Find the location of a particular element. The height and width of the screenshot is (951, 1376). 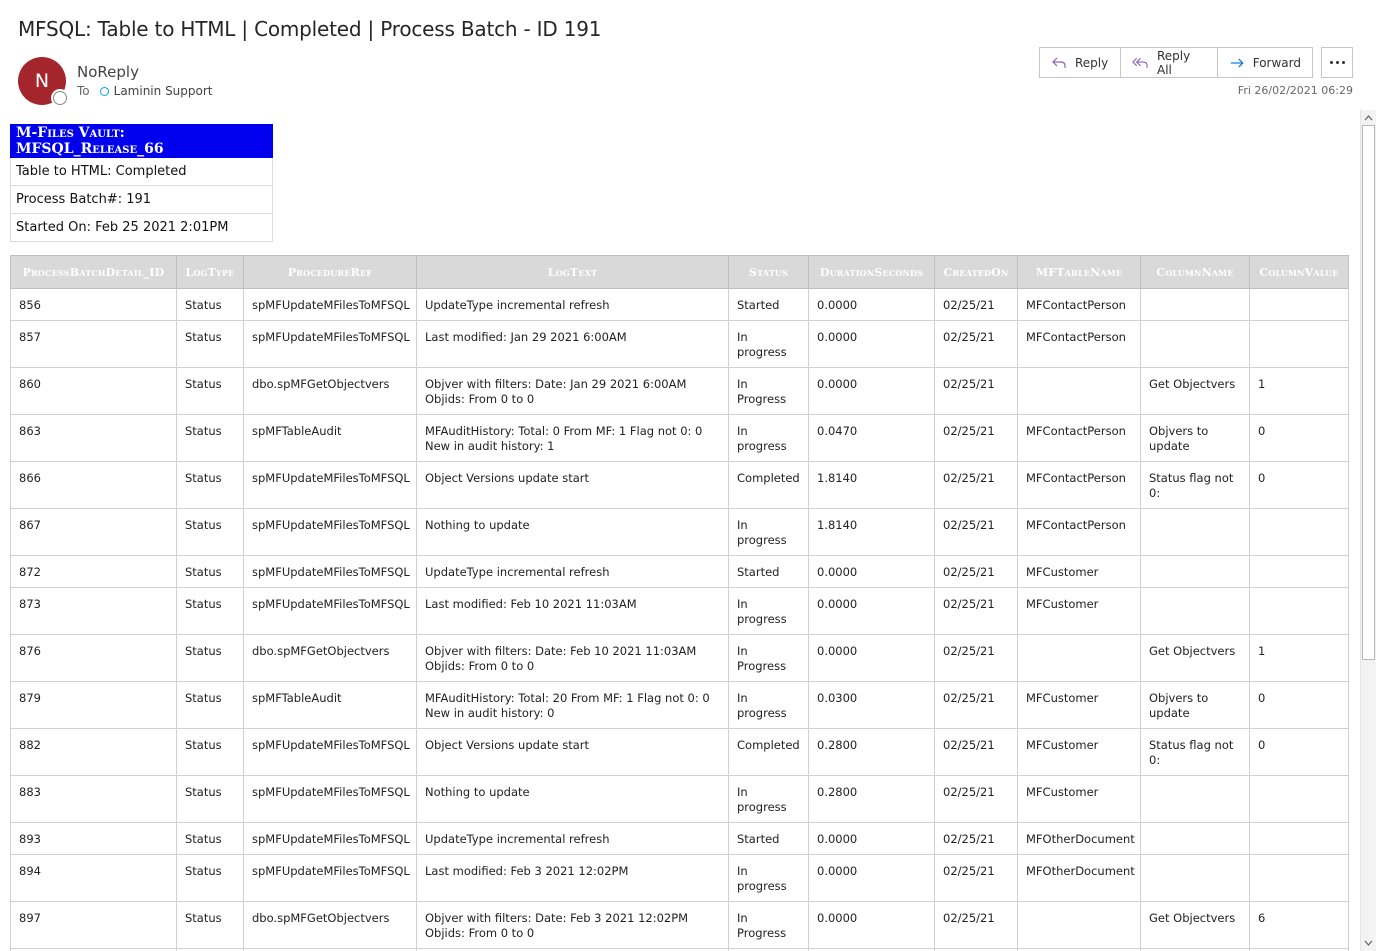

more-icon is located at coordinates (1331, 62).